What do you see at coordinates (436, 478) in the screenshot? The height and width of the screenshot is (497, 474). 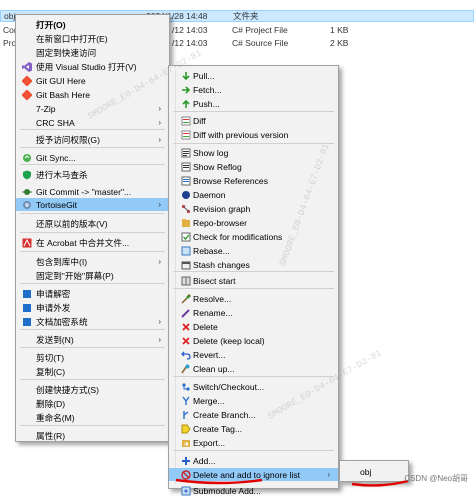 I see `credit-text: CSDN @Neo胡哥` at bounding box center [436, 478].